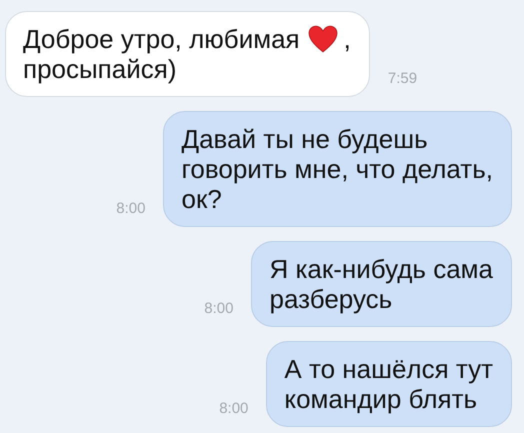 This screenshot has height=433, width=524. What do you see at coordinates (161, 39) in the screenshot?
I see `message-text: Доброе утро, любимая` at bounding box center [161, 39].